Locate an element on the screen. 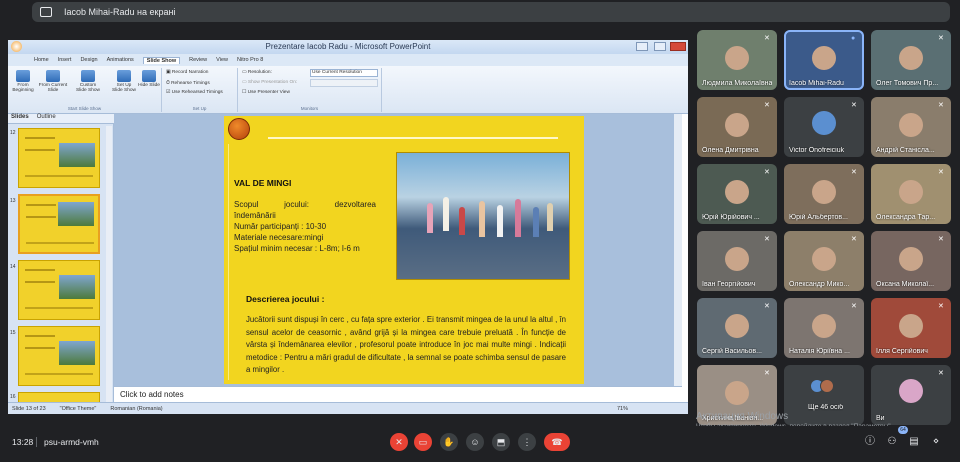 Image resolution: width=960 pixels, height=462 pixels. rehearse-timings-label: Rehearse Timings is located at coordinates (190, 83).